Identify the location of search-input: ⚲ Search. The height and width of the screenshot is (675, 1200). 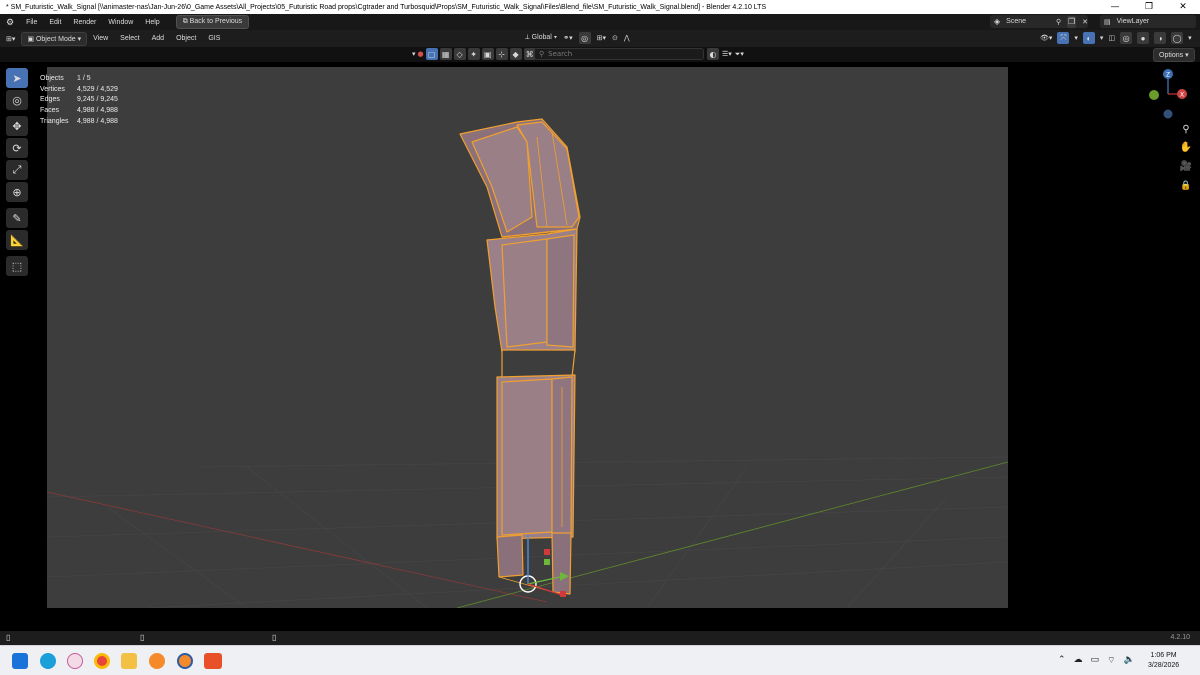
(619, 54).